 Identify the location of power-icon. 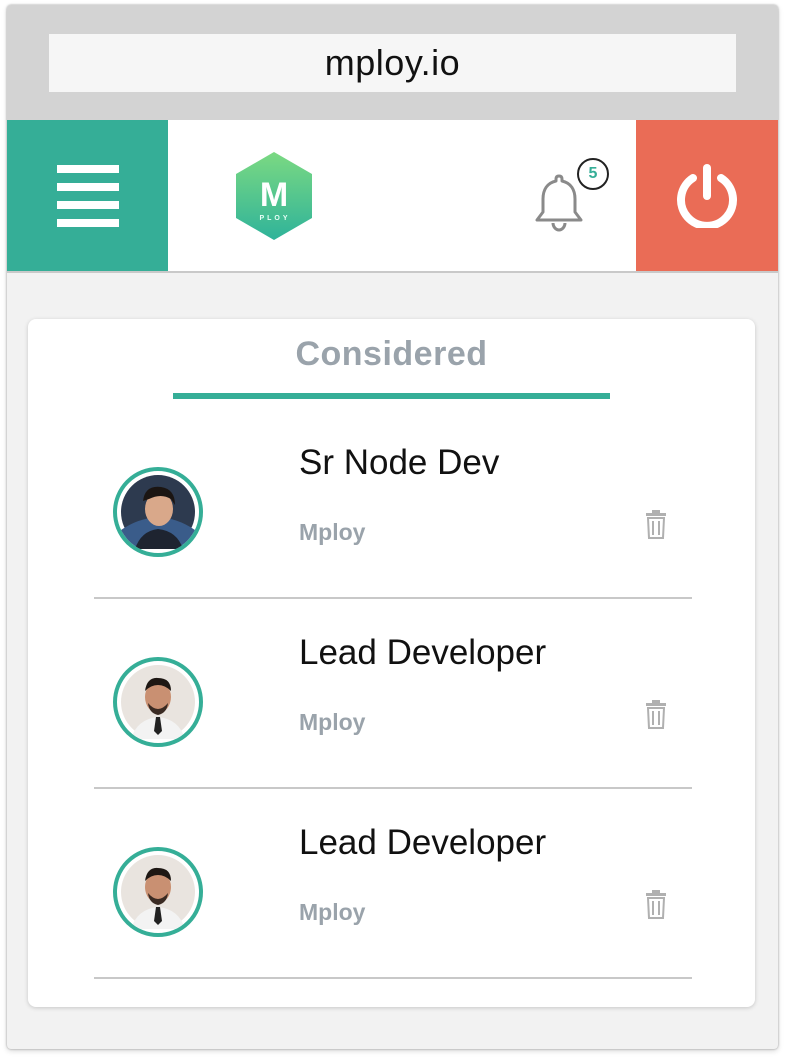
(707, 195).